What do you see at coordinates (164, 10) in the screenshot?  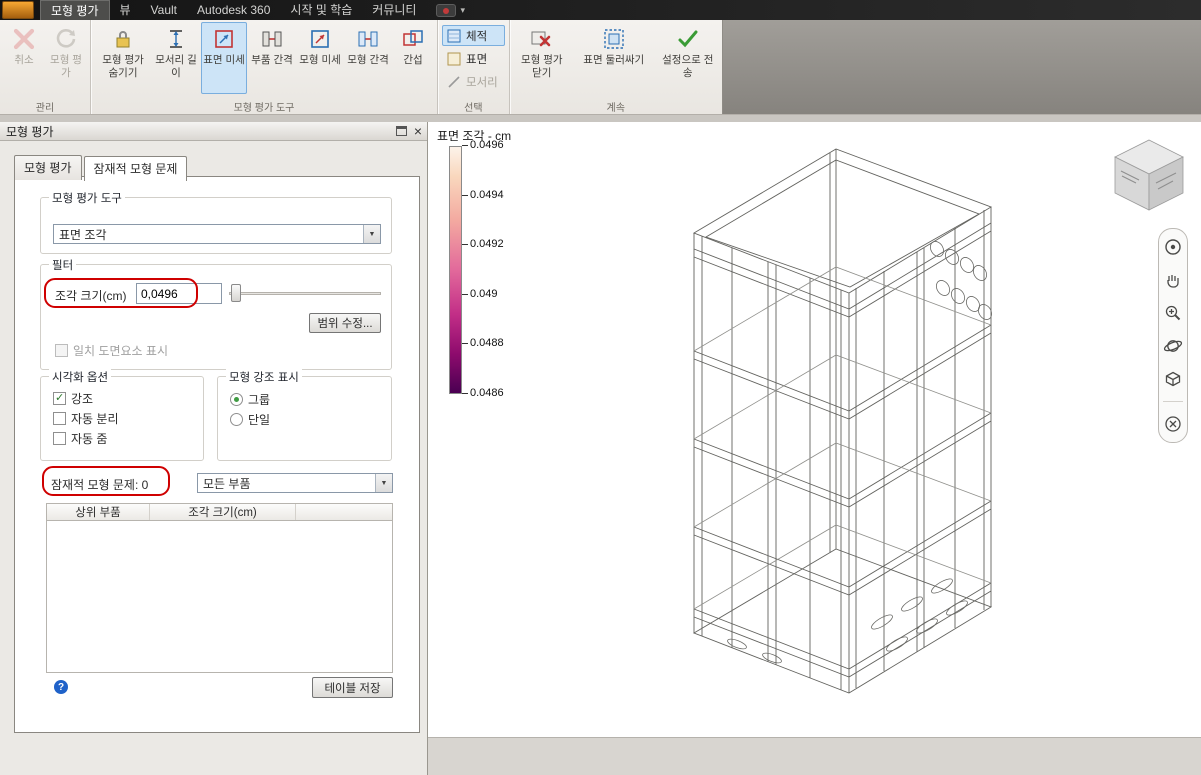 I see `tab-vault: Vault` at bounding box center [164, 10].